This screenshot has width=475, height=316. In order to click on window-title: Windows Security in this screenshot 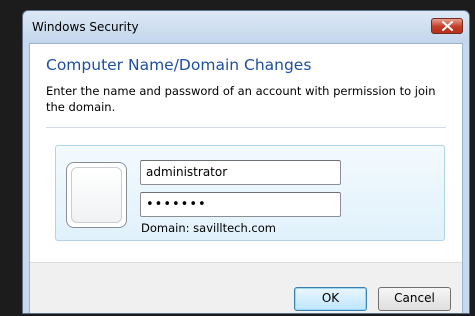, I will do `click(85, 27)`.